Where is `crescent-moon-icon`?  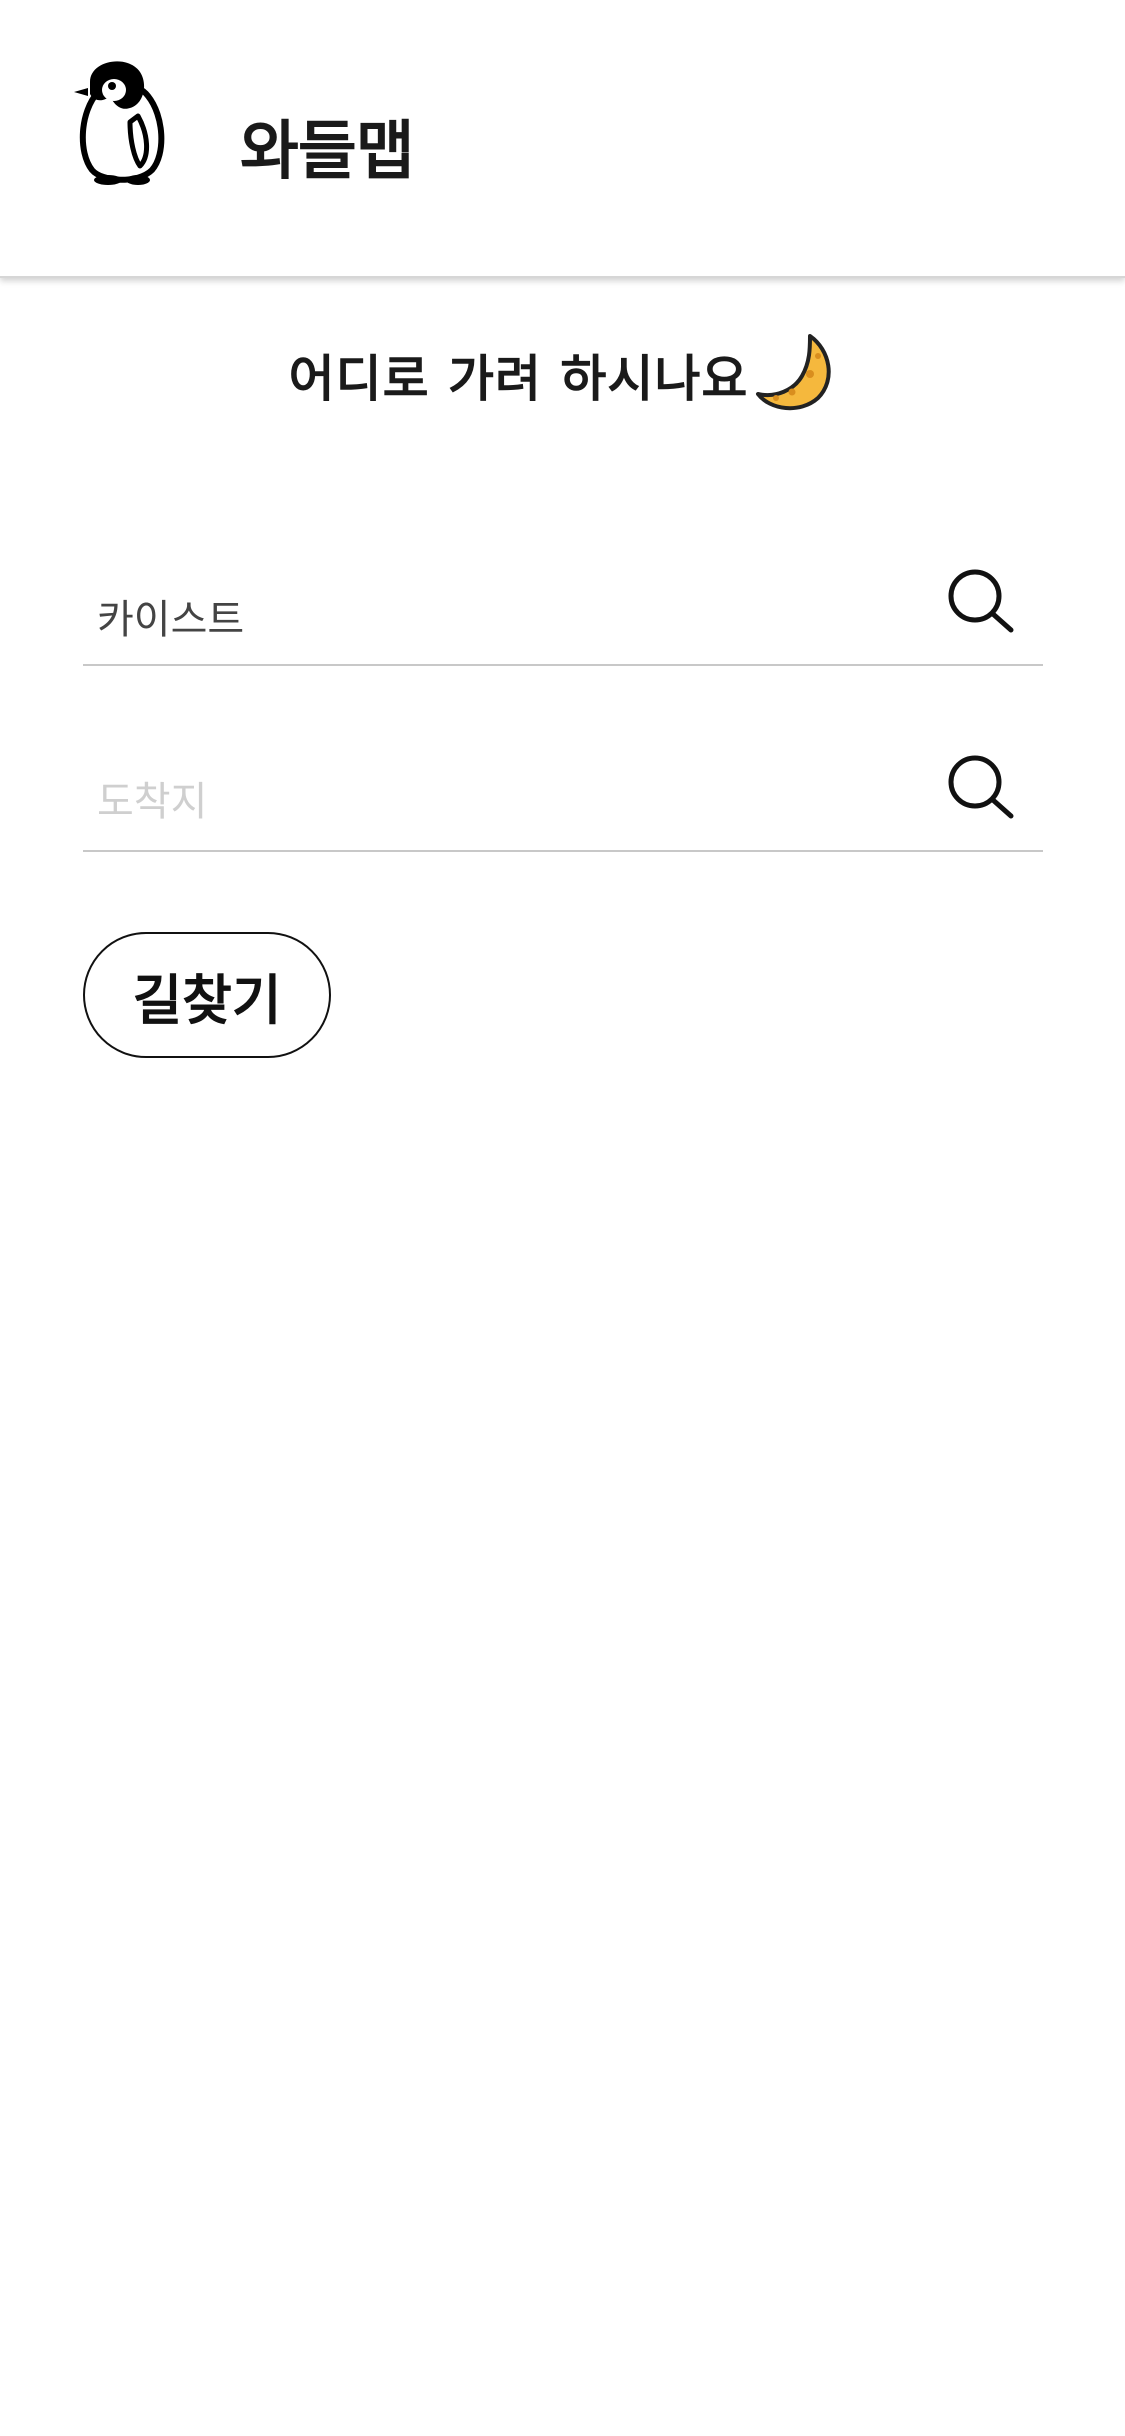 crescent-moon-icon is located at coordinates (794, 370).